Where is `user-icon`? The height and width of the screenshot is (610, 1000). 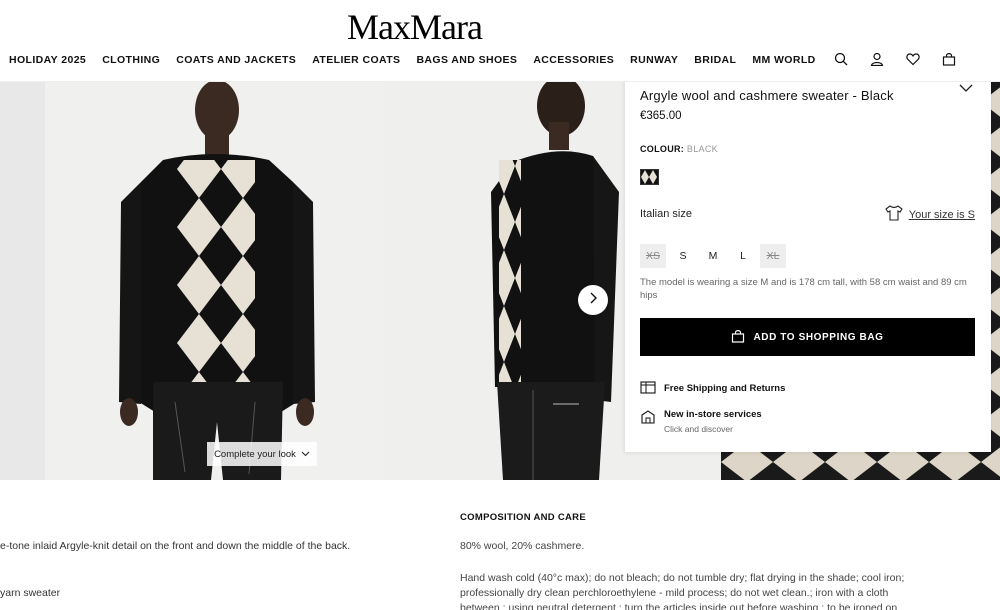 user-icon is located at coordinates (877, 59).